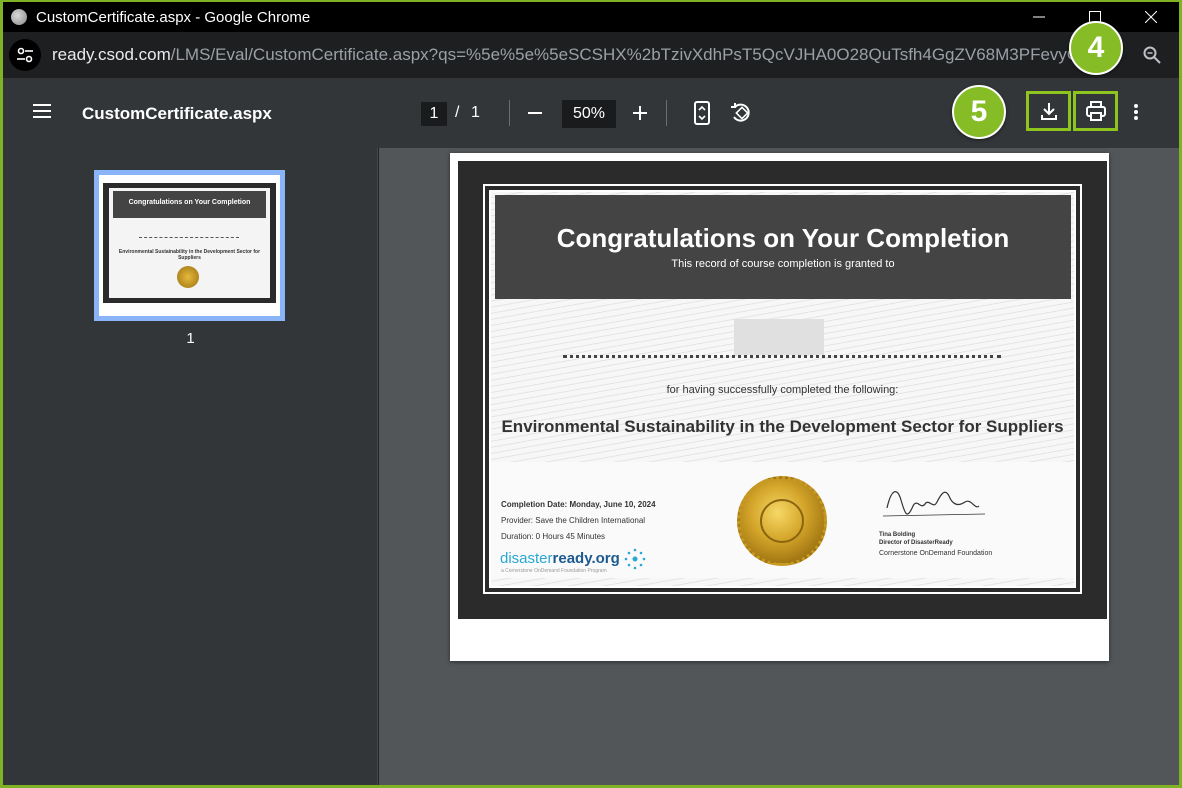 The image size is (1182, 788). I want to click on sunburst-icon, so click(635, 559).